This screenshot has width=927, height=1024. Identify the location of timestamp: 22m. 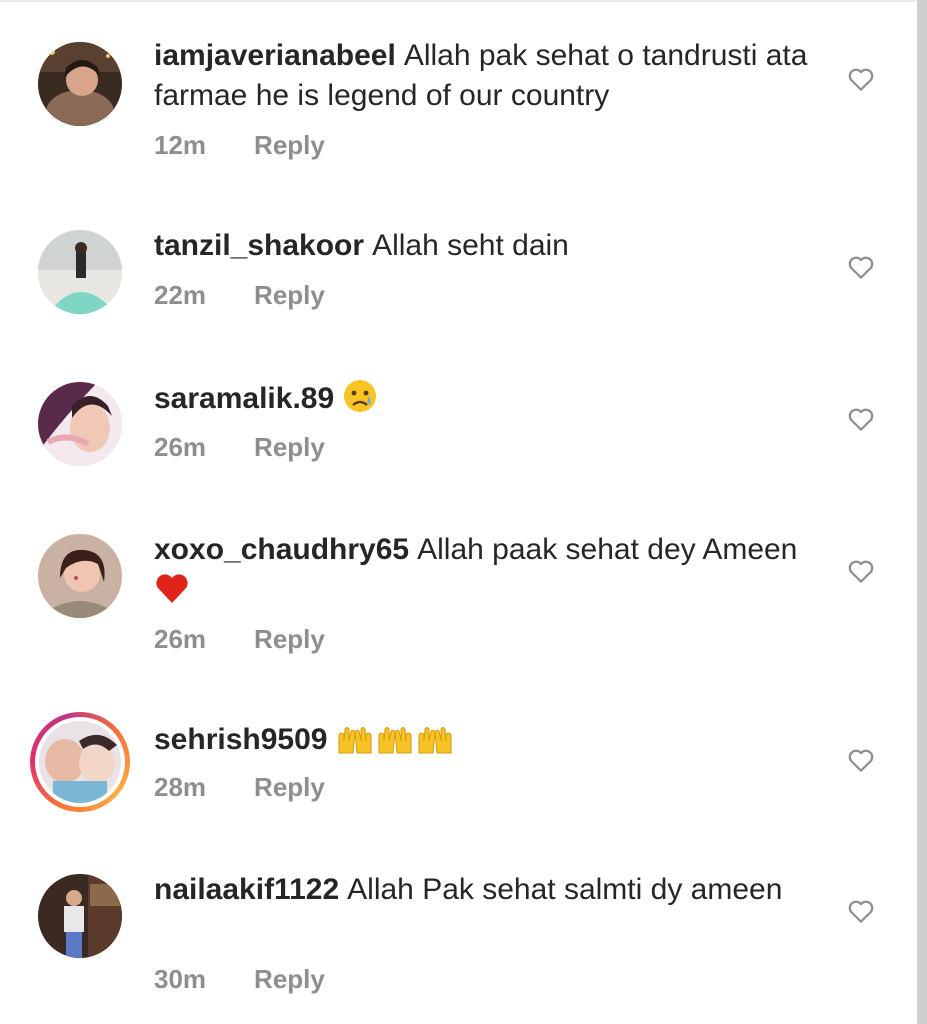
(180, 295).